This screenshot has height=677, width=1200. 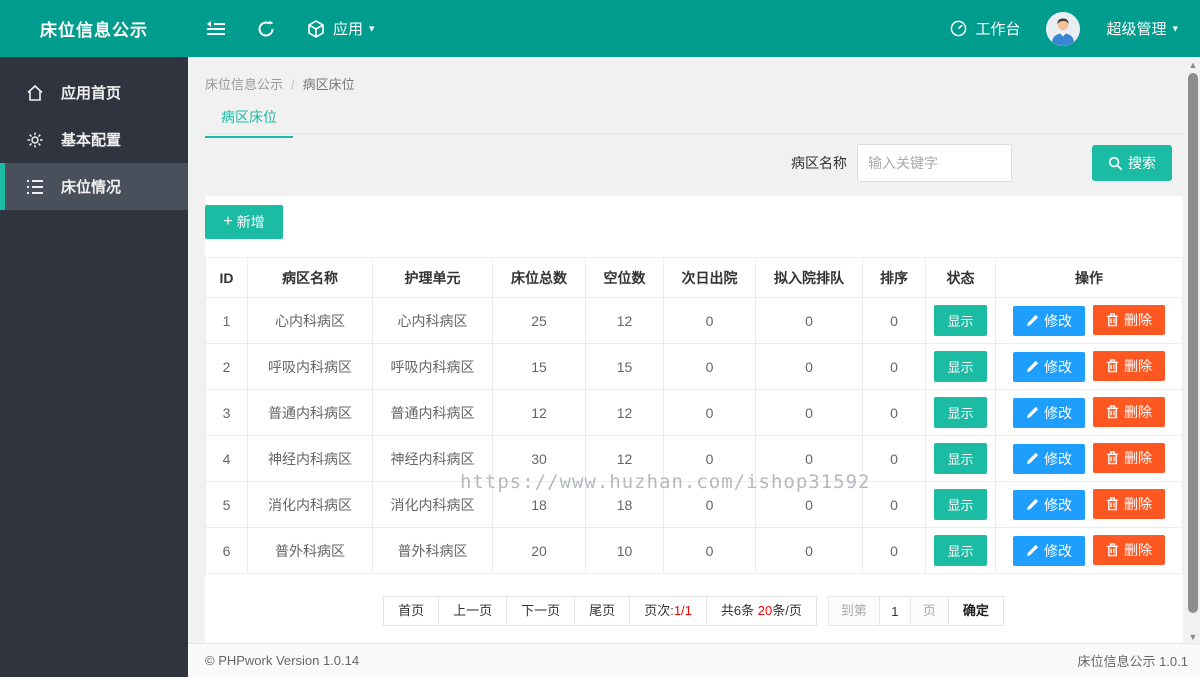 I want to click on col-ward-name: 病区名称, so click(x=310, y=277).